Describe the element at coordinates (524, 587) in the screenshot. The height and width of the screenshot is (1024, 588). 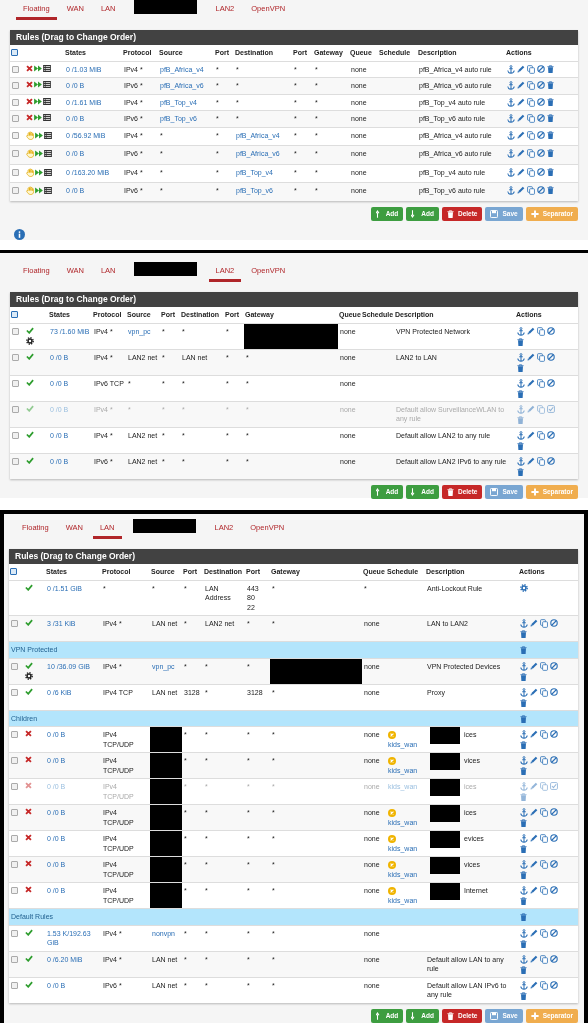
I see `gear-icon` at that location.